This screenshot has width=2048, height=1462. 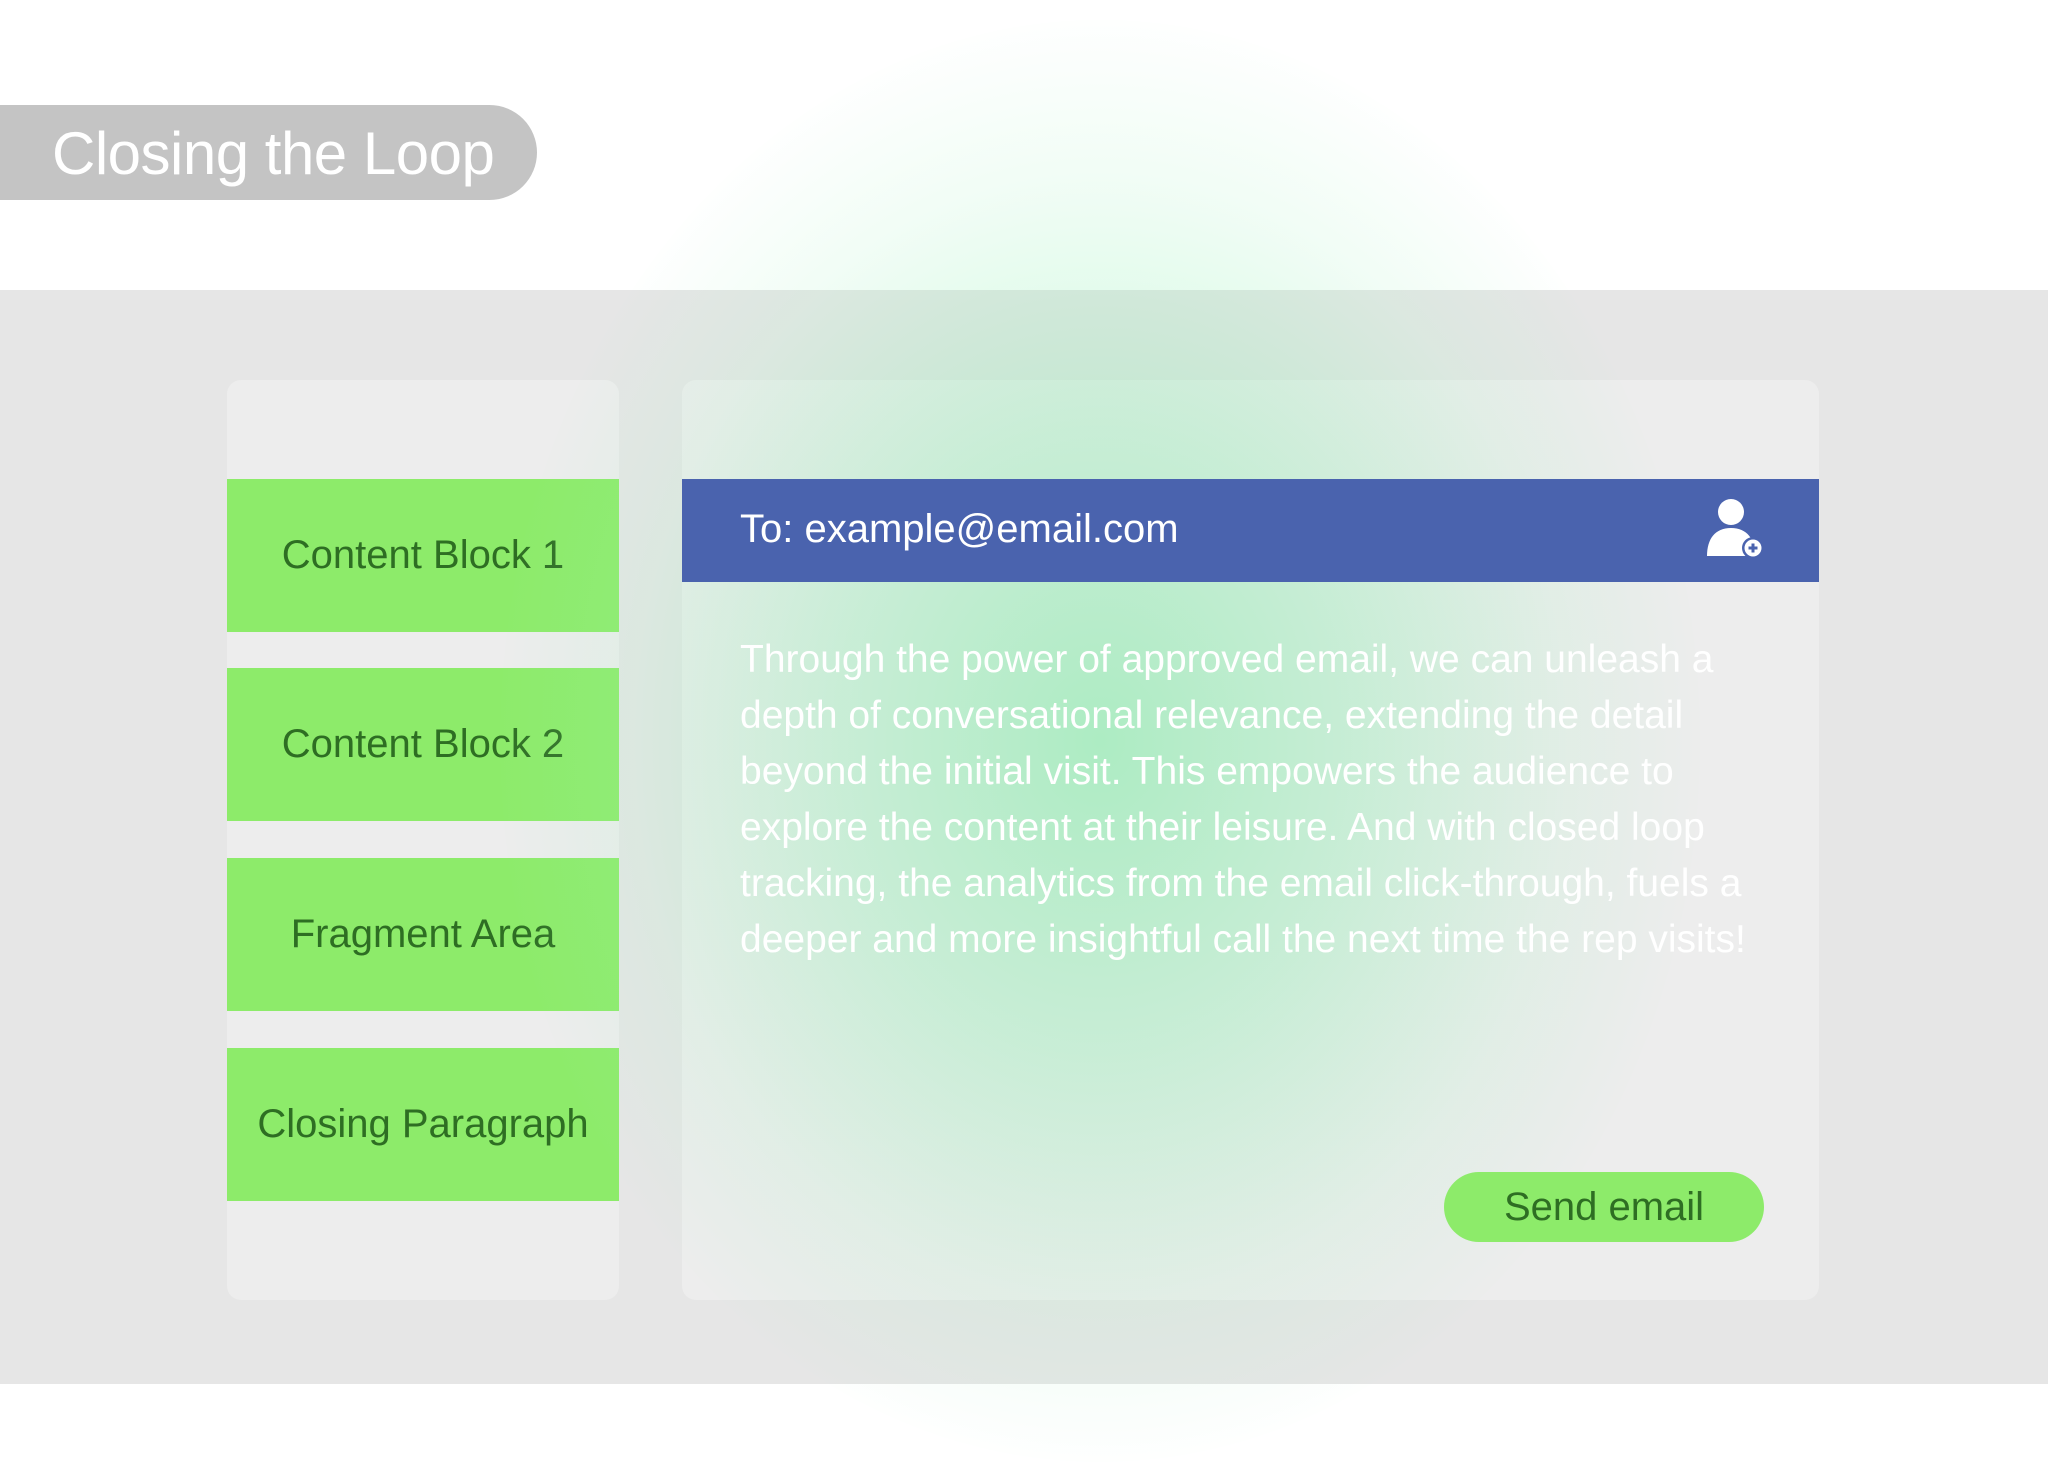 What do you see at coordinates (1250, 530) in the screenshot?
I see `email-recipient-bar: To: example@email.com` at bounding box center [1250, 530].